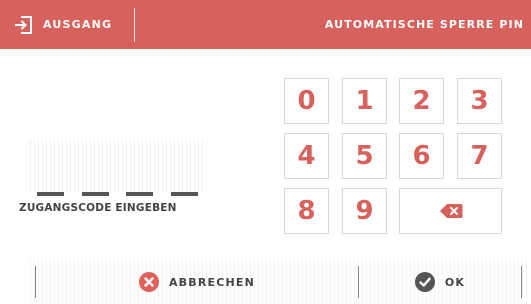  Describe the element at coordinates (421, 156) in the screenshot. I see `key-6: 6` at that location.